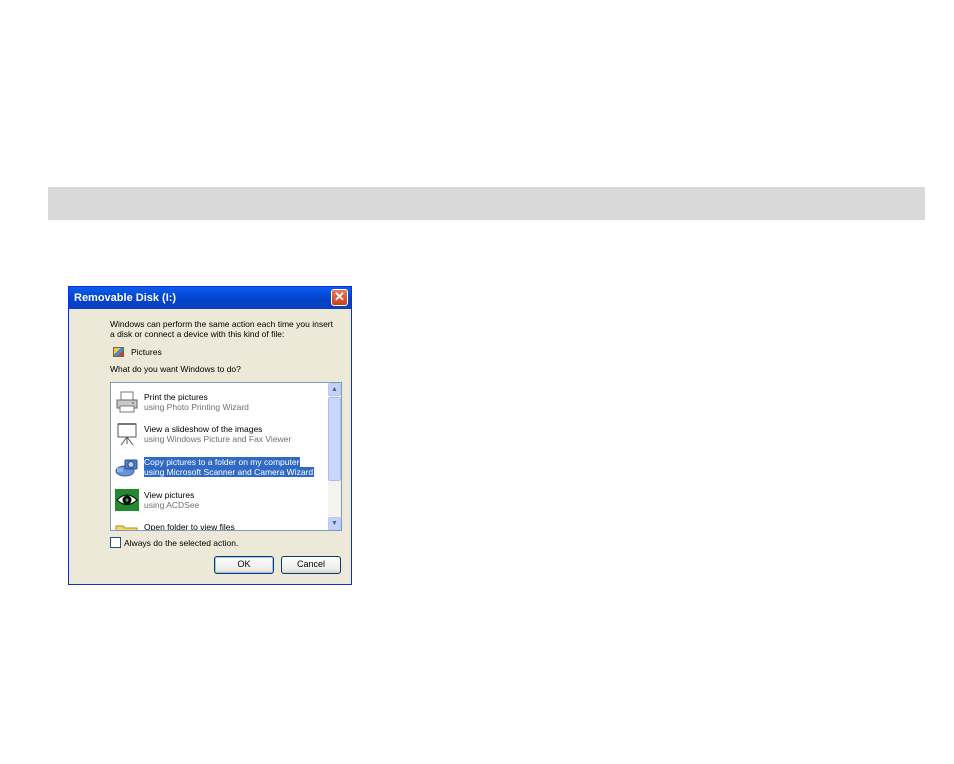 This screenshot has height=764, width=954. What do you see at coordinates (127, 402) in the screenshot?
I see `printer-icon` at bounding box center [127, 402].